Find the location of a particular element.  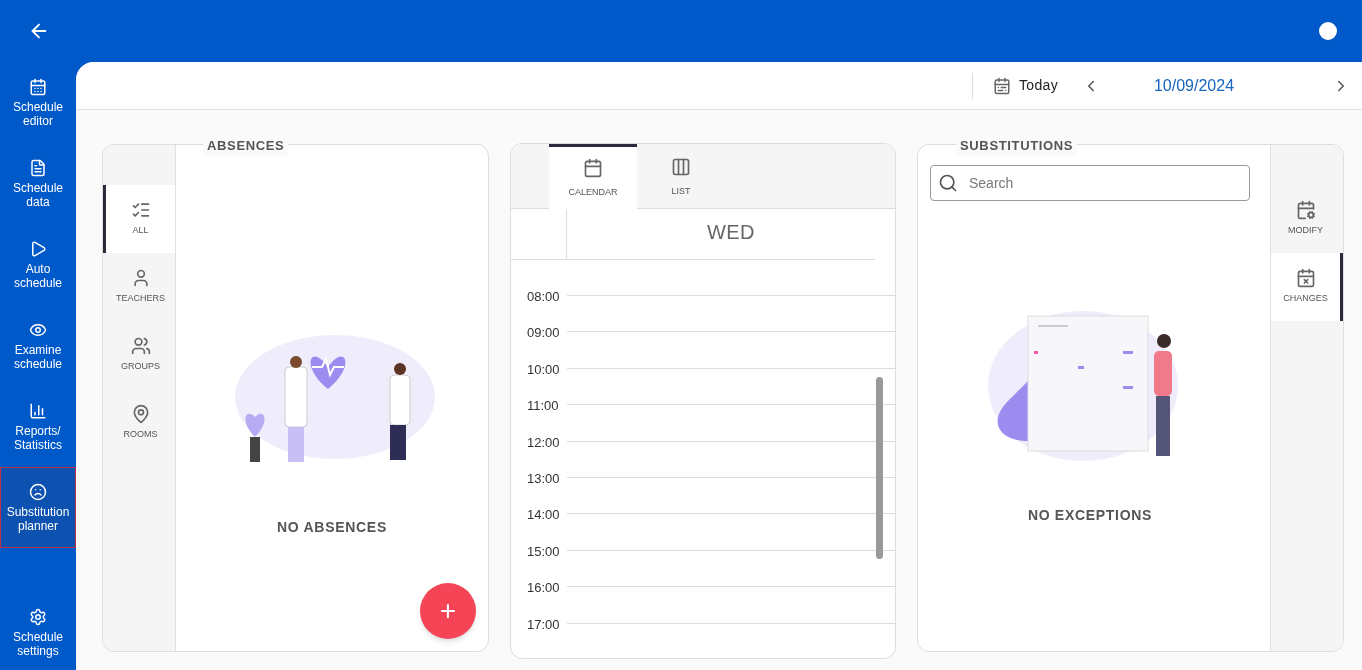

calendar-x-icon is located at coordinates (1305, 278).